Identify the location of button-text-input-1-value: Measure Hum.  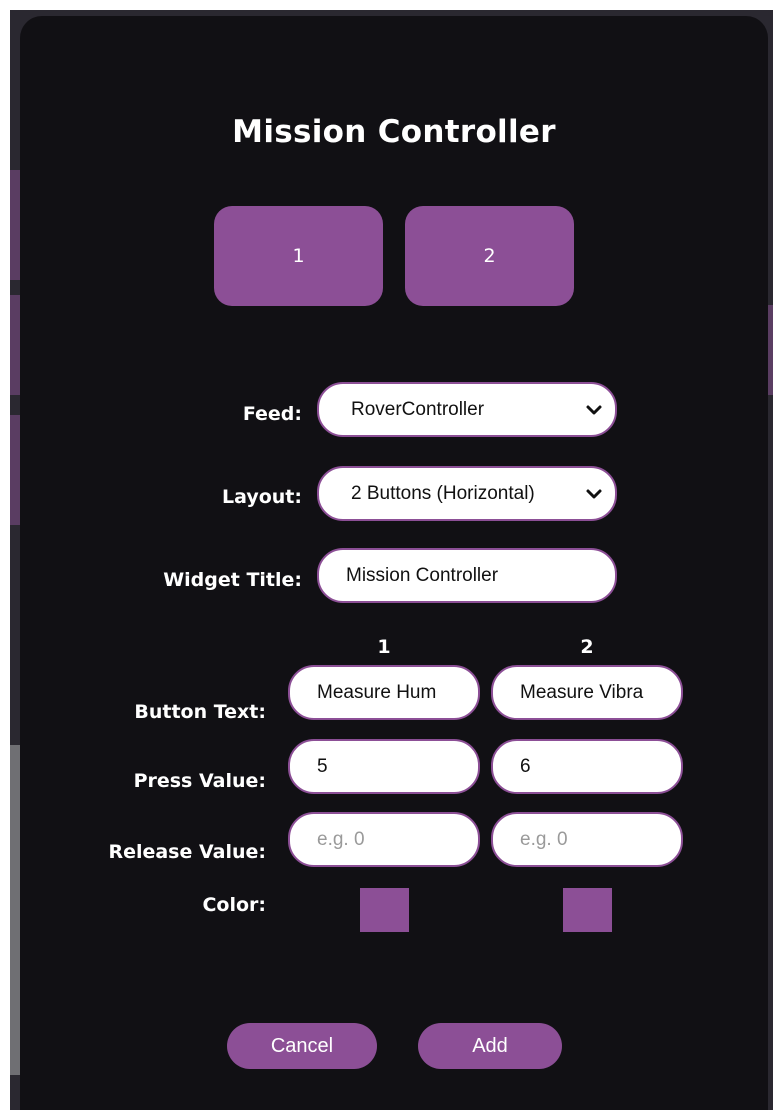
(377, 692).